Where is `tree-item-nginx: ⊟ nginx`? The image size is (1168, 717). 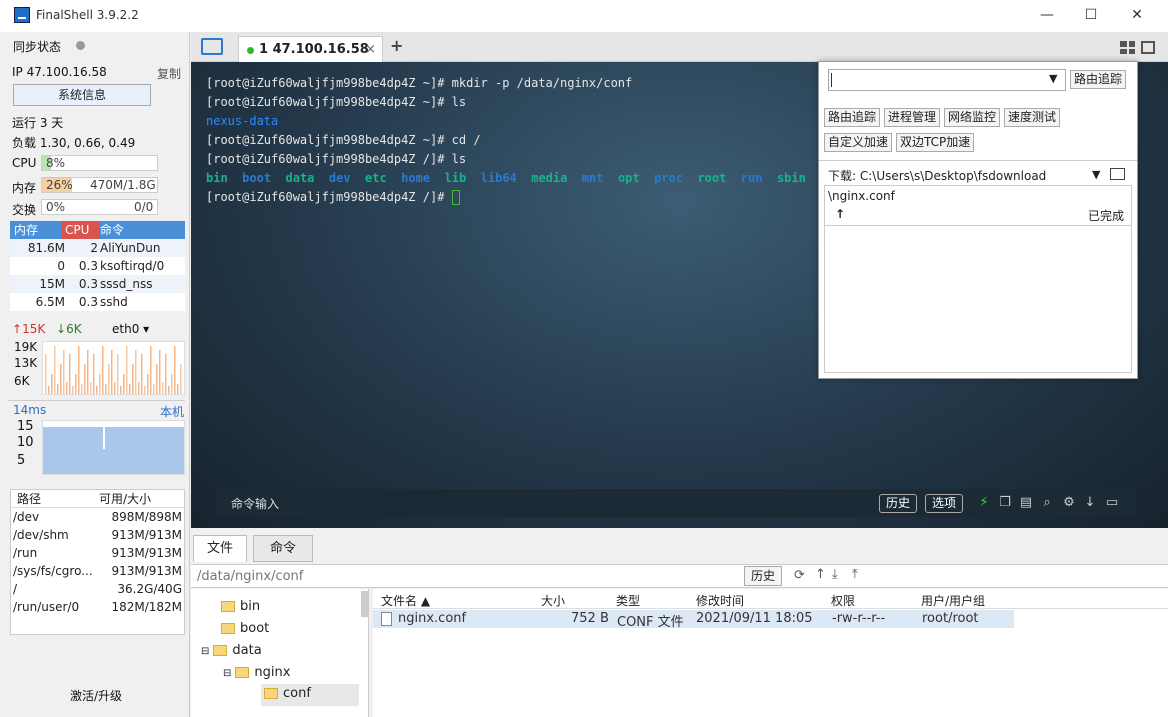 tree-item-nginx: ⊟ nginx is located at coordinates (256, 672).